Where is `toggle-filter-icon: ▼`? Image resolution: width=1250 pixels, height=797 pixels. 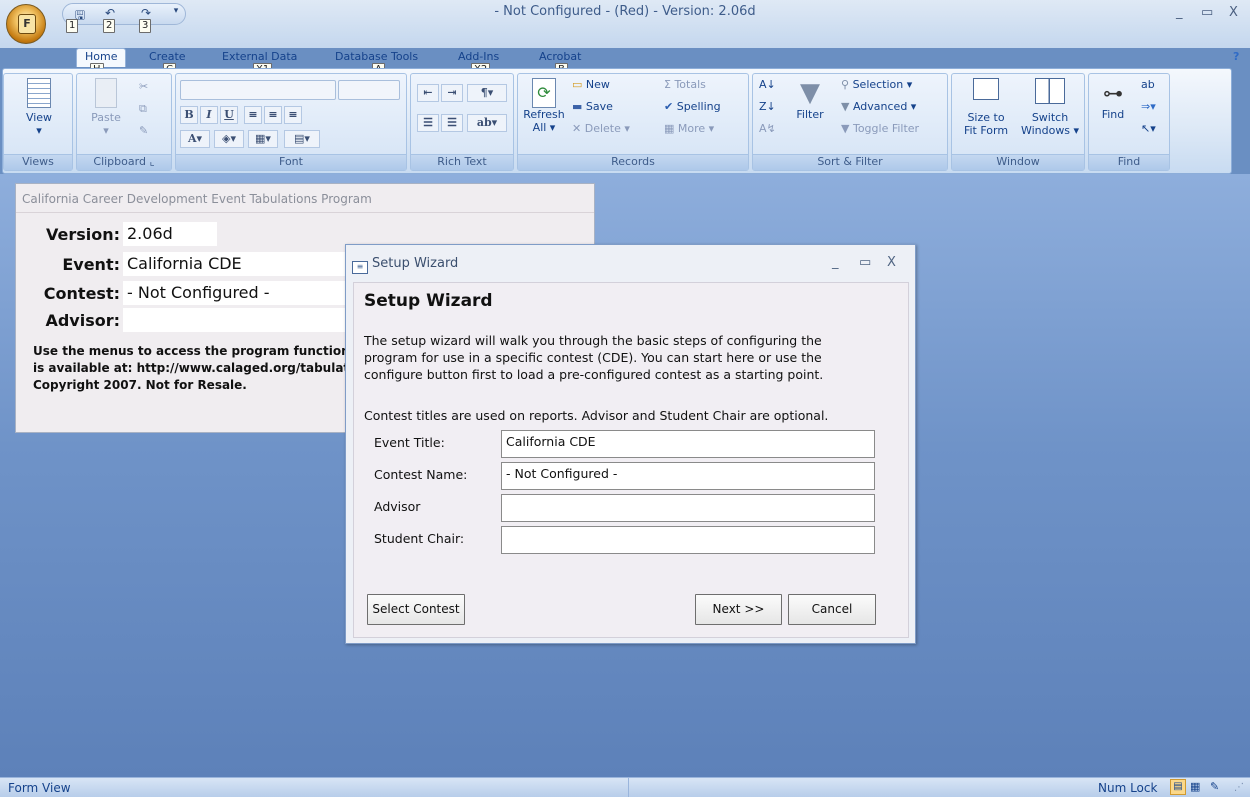
toggle-filter-icon: ▼ is located at coordinates (845, 128).